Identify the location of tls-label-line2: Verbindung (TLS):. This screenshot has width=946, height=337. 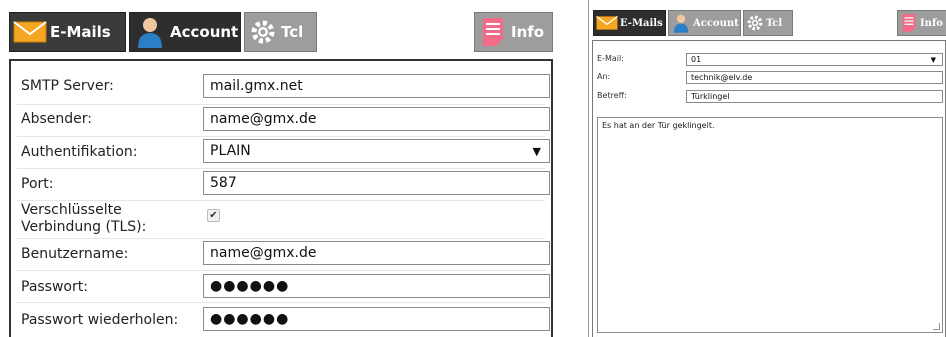
(84, 227).